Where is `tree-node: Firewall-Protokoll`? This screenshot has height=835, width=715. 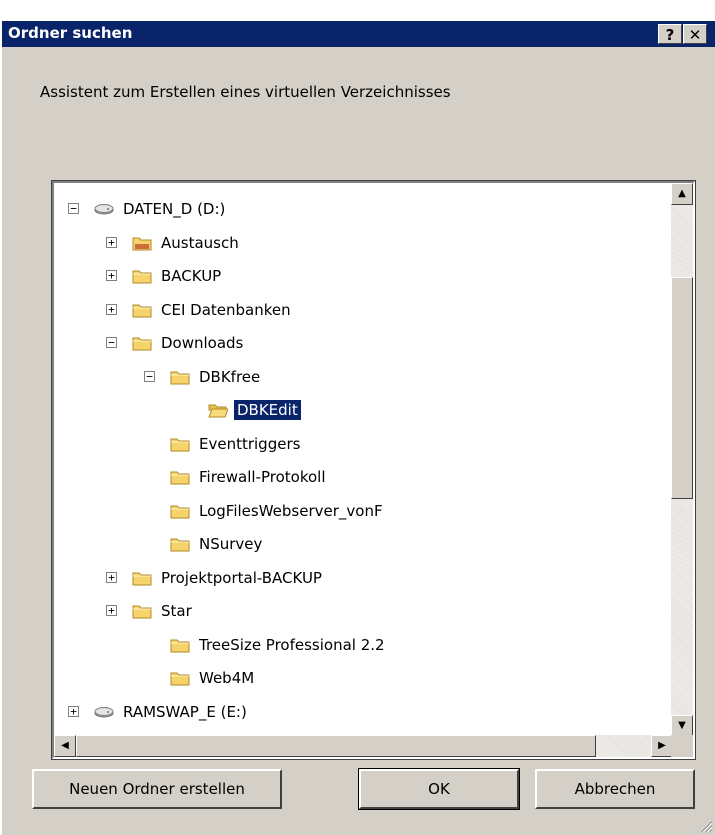 tree-node: Firewall-Protokoll is located at coordinates (249, 477).